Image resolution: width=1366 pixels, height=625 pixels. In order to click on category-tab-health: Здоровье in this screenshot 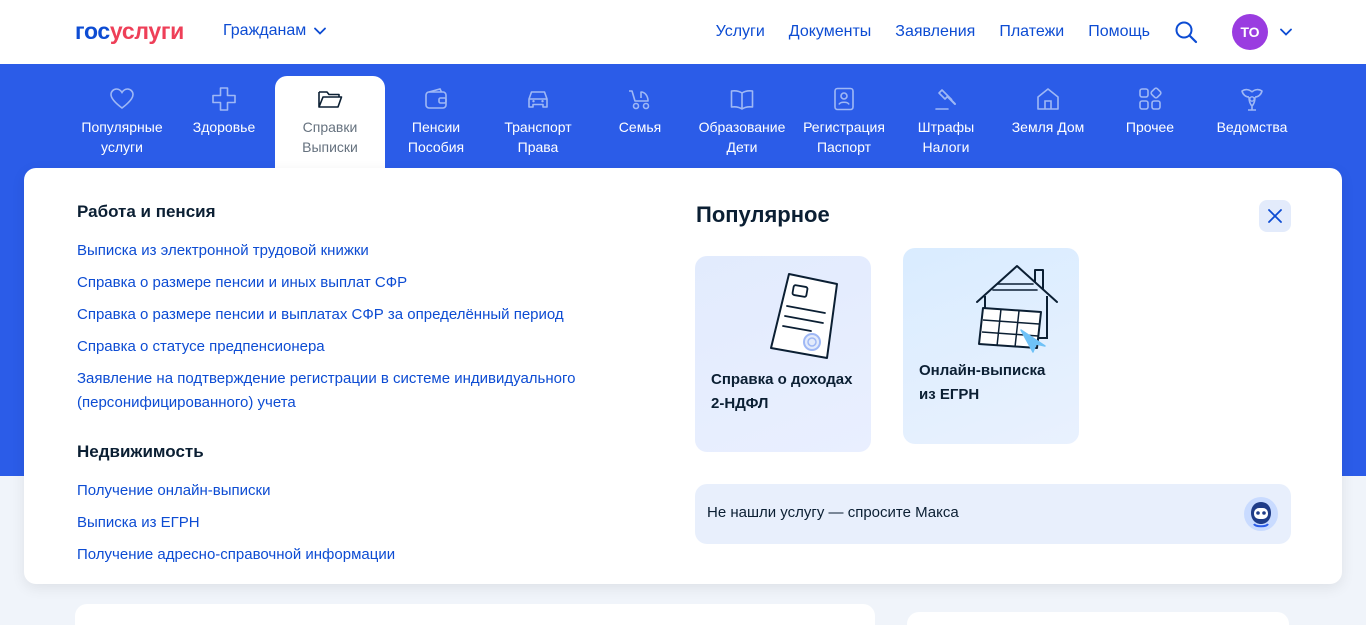, I will do `click(224, 122)`.